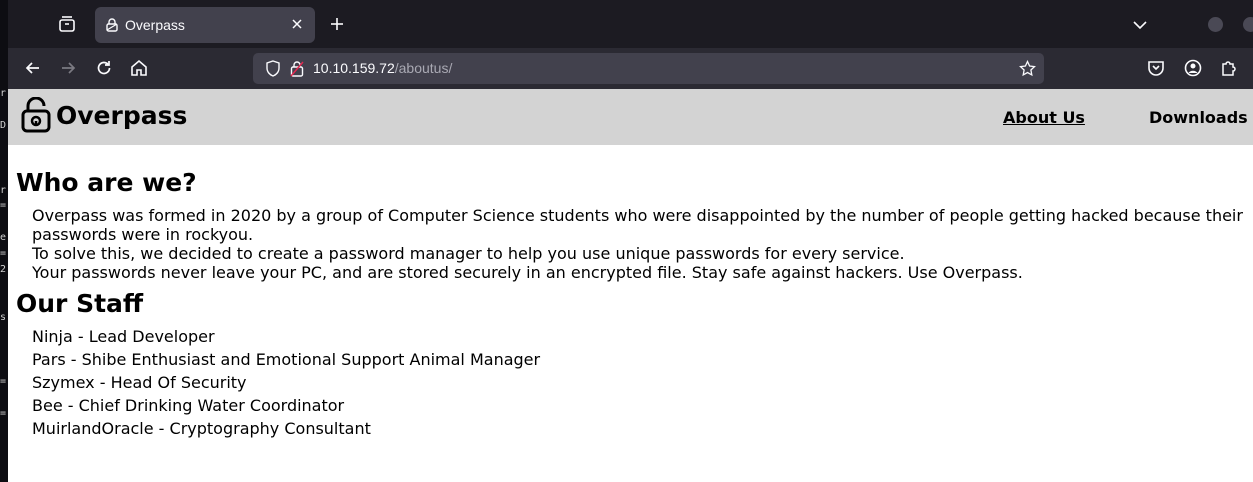  Describe the element at coordinates (423, 68) in the screenshot. I see `url-path: /aboutus/` at that location.